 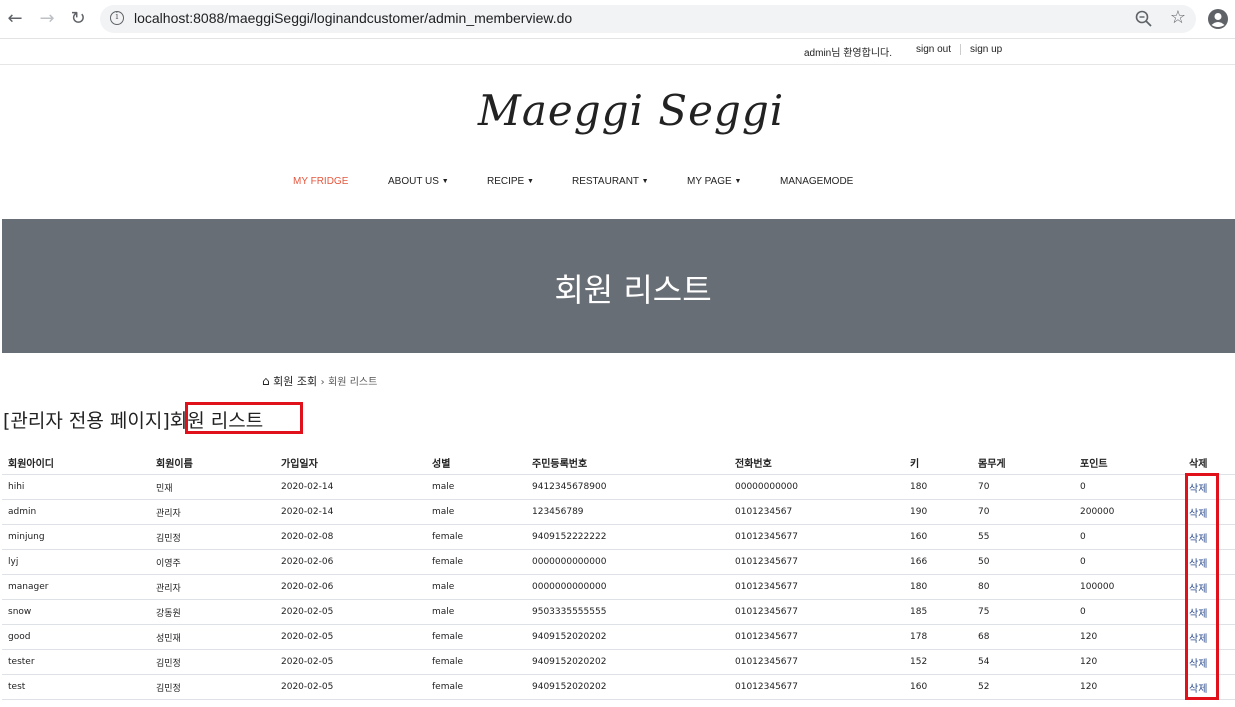 What do you see at coordinates (938, 512) in the screenshot?
I see `cell-height: 190` at bounding box center [938, 512].